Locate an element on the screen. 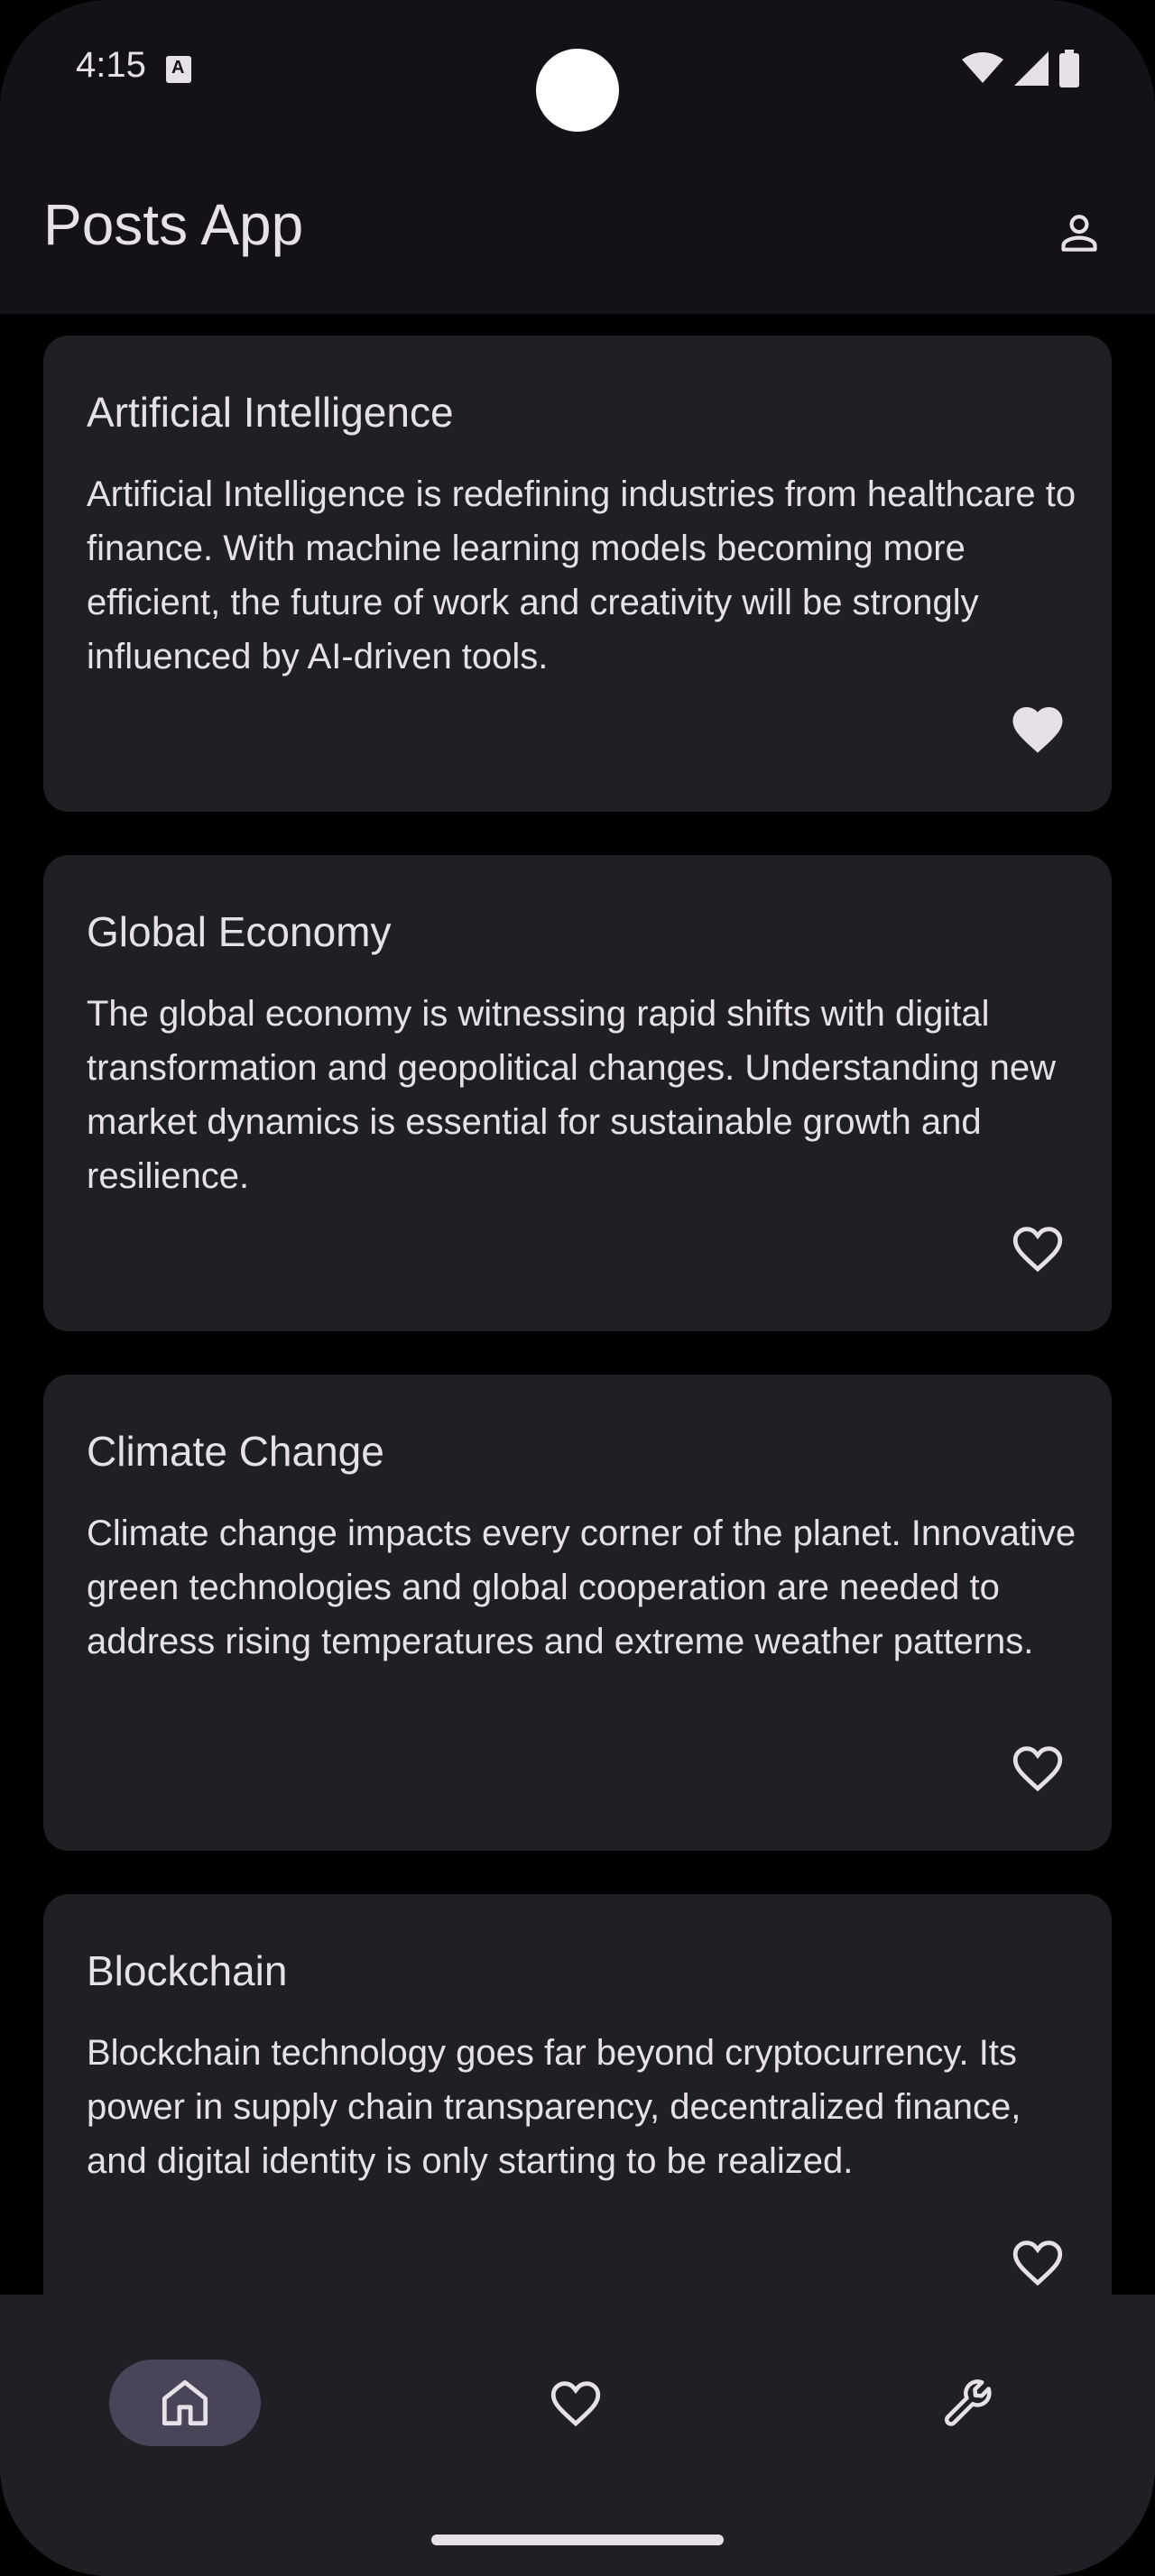 This screenshot has height=2576, width=1155. wrench-icon is located at coordinates (968, 2402).